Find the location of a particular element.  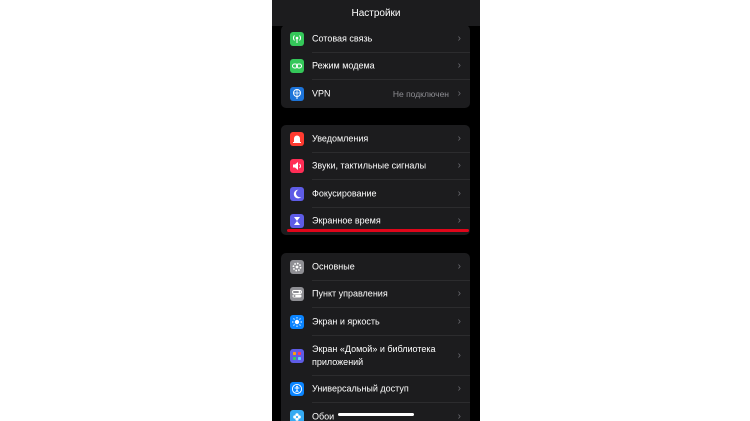

settings-row-control-center: Пункт управления › is located at coordinates (375, 294).